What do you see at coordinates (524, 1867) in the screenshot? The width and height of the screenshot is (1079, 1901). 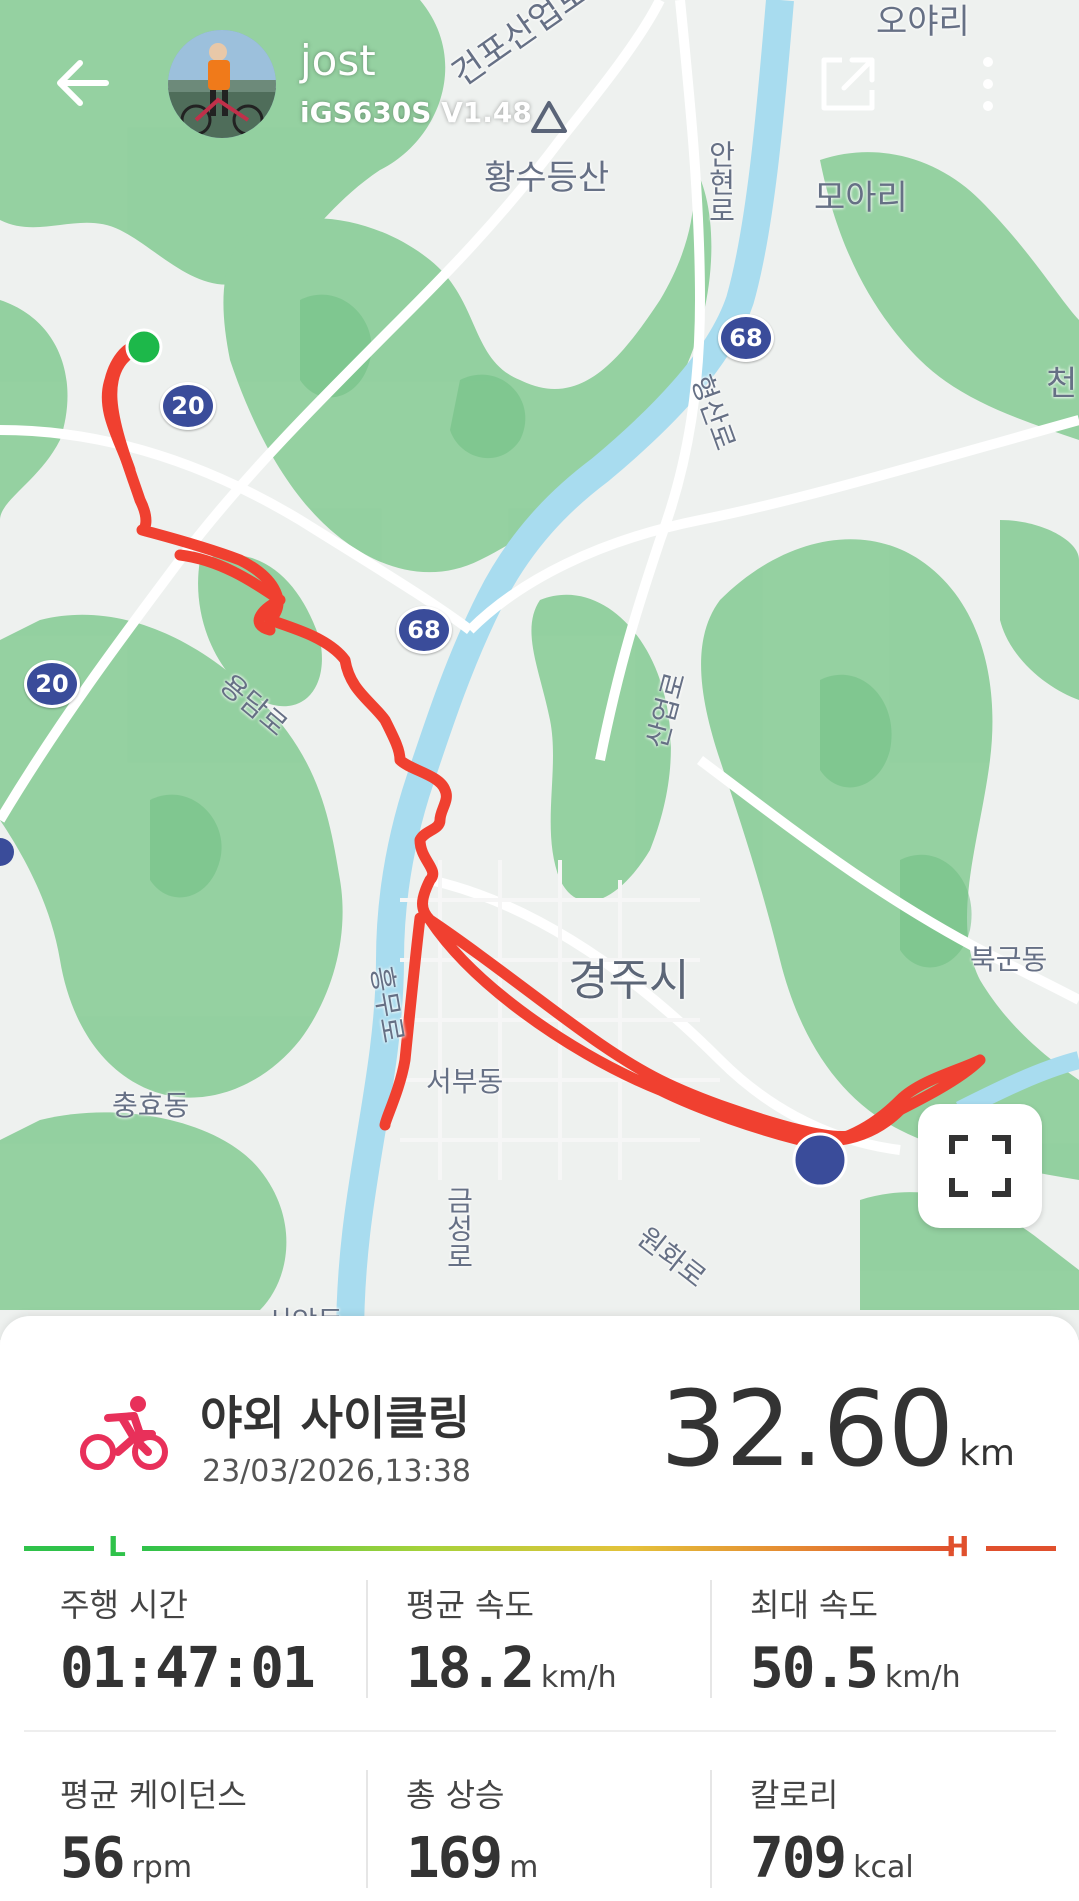 I see `stat-unit: m` at bounding box center [524, 1867].